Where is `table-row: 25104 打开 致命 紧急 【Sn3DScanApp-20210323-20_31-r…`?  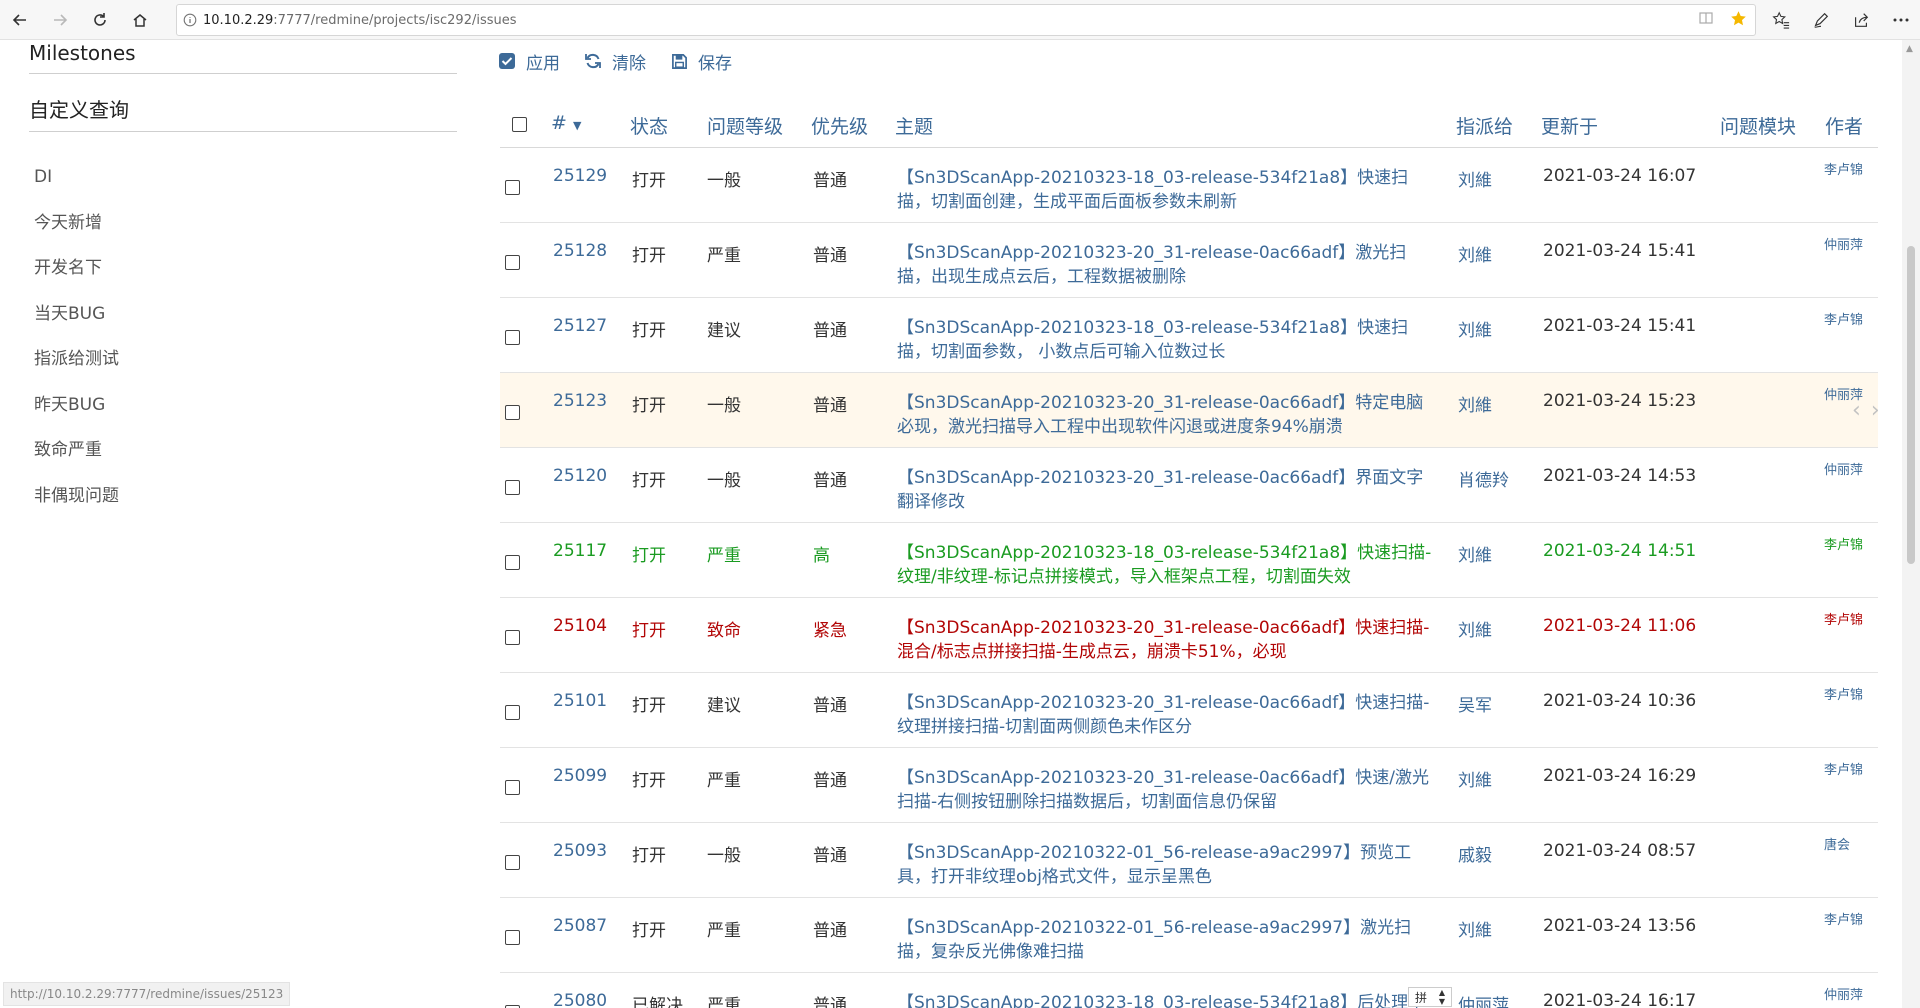
table-row: 25104 打开 致命 紧急 【Sn3DScanApp-20210323-20_31-r… is located at coordinates (1189, 635).